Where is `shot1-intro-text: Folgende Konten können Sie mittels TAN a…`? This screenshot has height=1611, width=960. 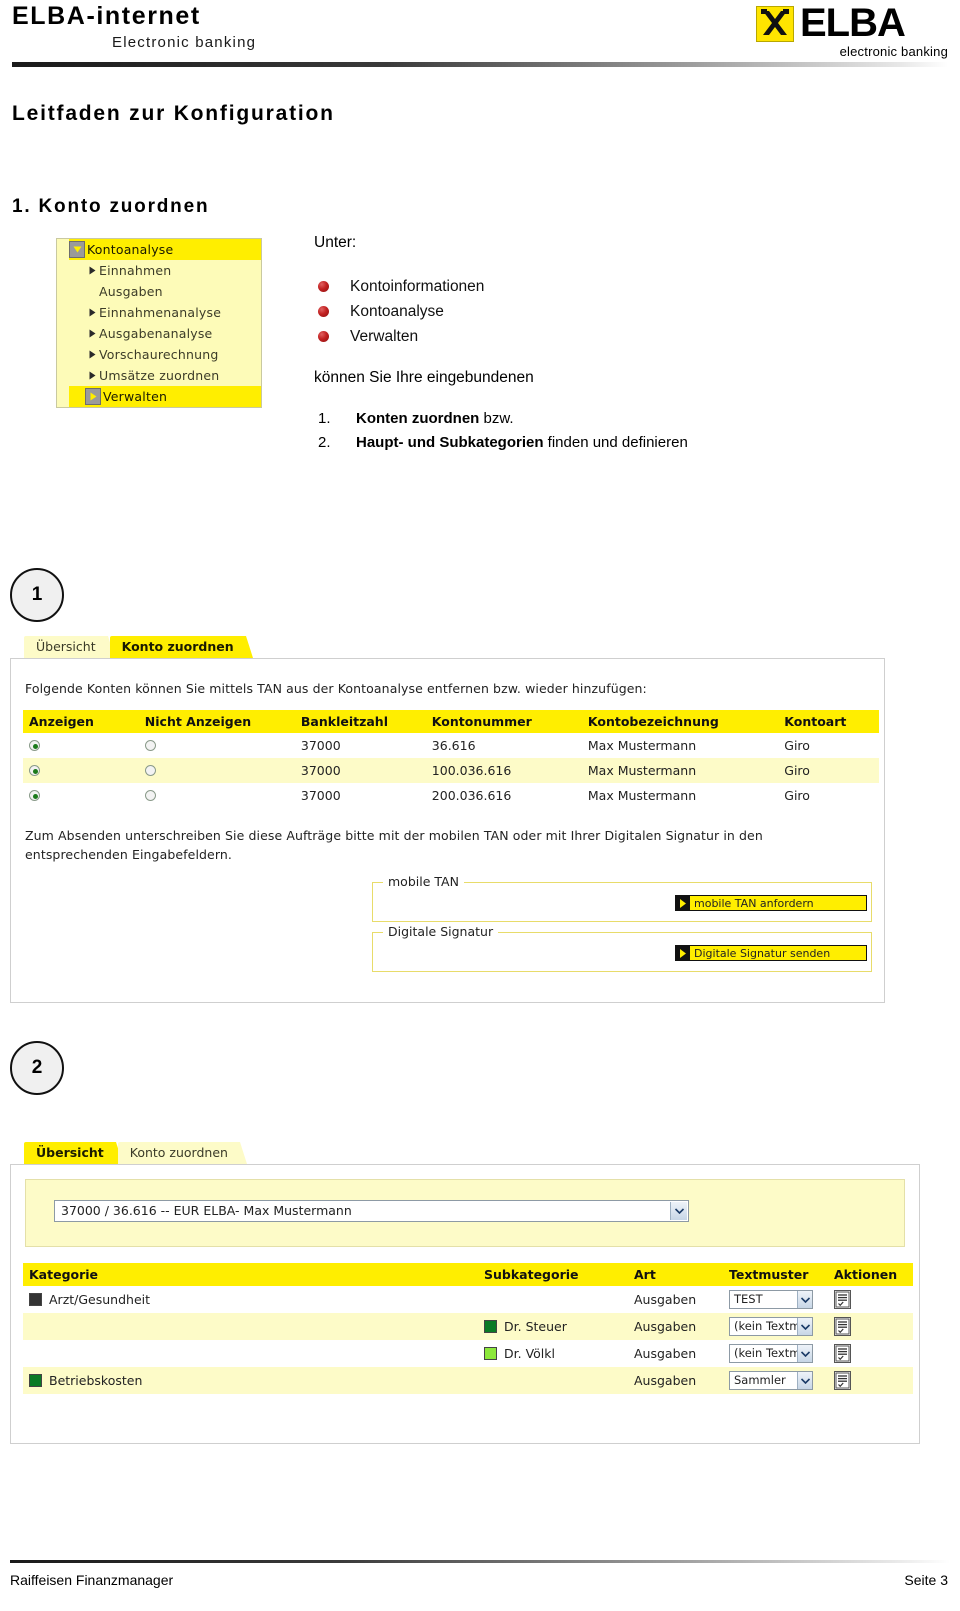 shot1-intro-text: Folgende Konten können Sie mittels TAN a… is located at coordinates (336, 688).